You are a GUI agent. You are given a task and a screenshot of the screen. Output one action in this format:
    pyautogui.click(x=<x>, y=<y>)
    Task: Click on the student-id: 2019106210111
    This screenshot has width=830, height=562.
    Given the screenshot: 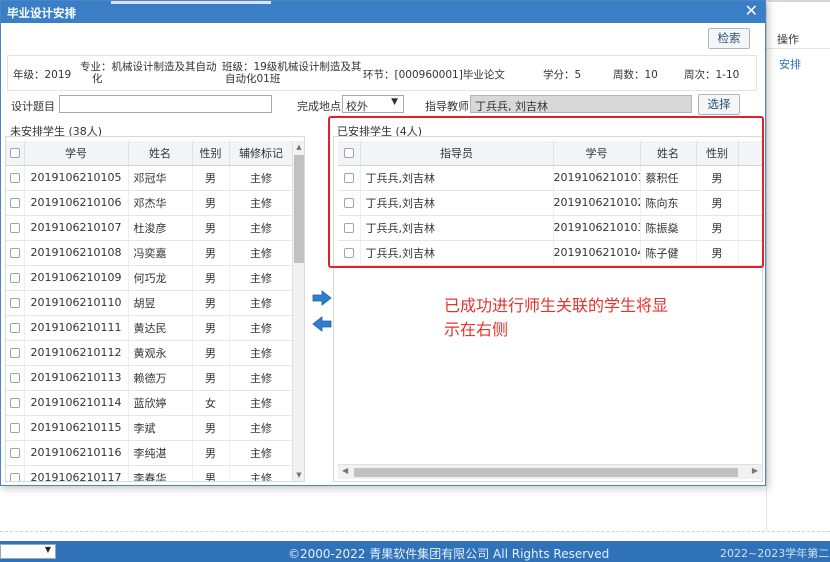 What is the action you would take?
    pyautogui.click(x=76, y=328)
    